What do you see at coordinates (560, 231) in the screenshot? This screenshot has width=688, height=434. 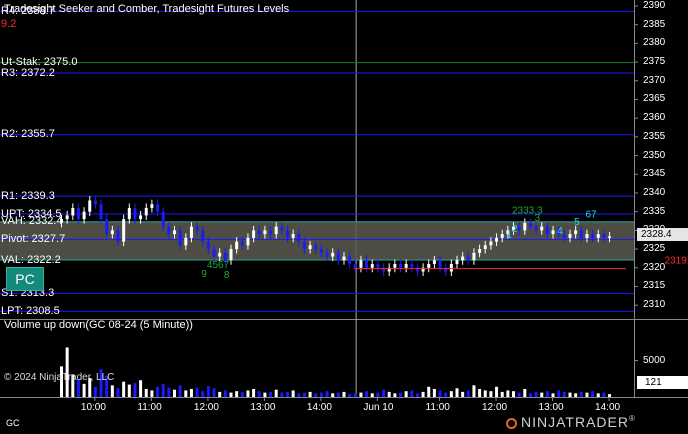 I see `signal-label: 4` at bounding box center [560, 231].